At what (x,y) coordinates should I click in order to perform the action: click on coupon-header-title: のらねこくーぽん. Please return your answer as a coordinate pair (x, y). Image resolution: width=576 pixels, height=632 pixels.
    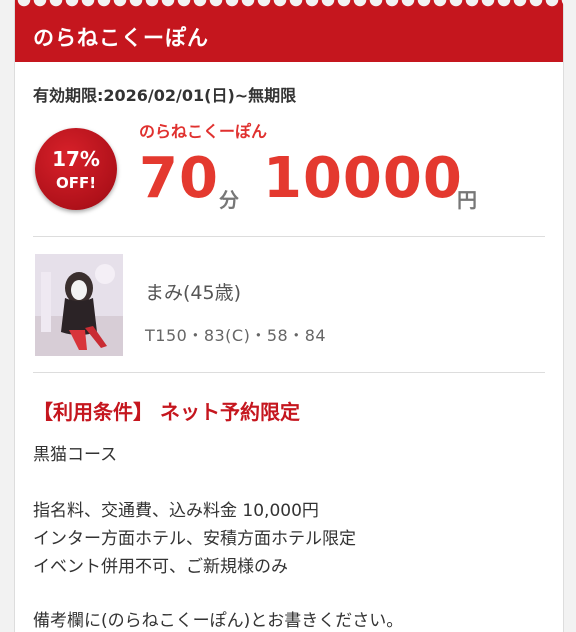
    Looking at the image, I should click on (121, 38).